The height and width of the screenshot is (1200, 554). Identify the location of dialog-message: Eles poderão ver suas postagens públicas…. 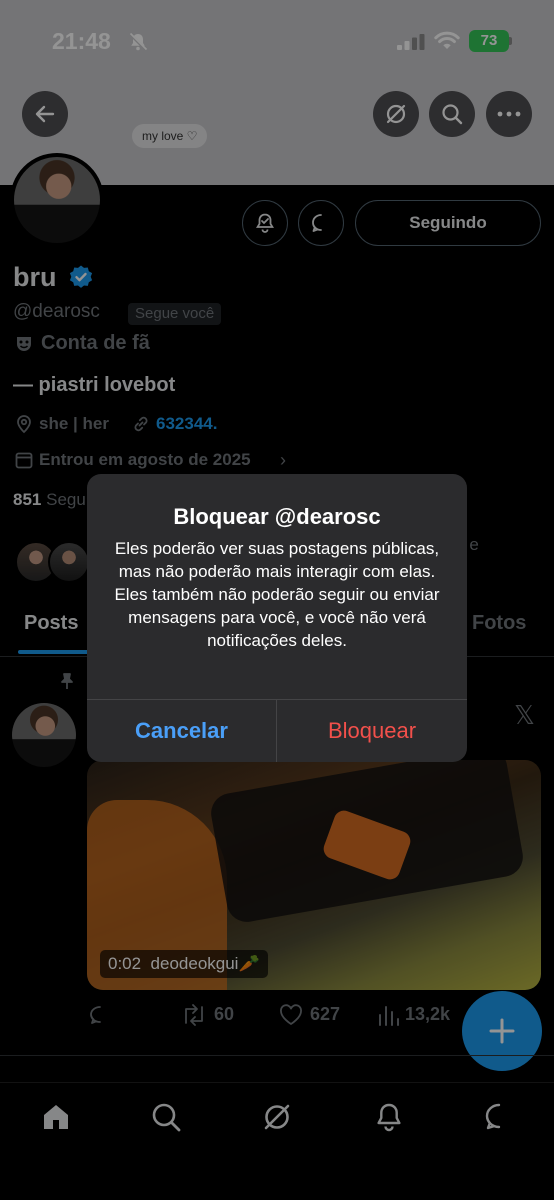
(277, 594).